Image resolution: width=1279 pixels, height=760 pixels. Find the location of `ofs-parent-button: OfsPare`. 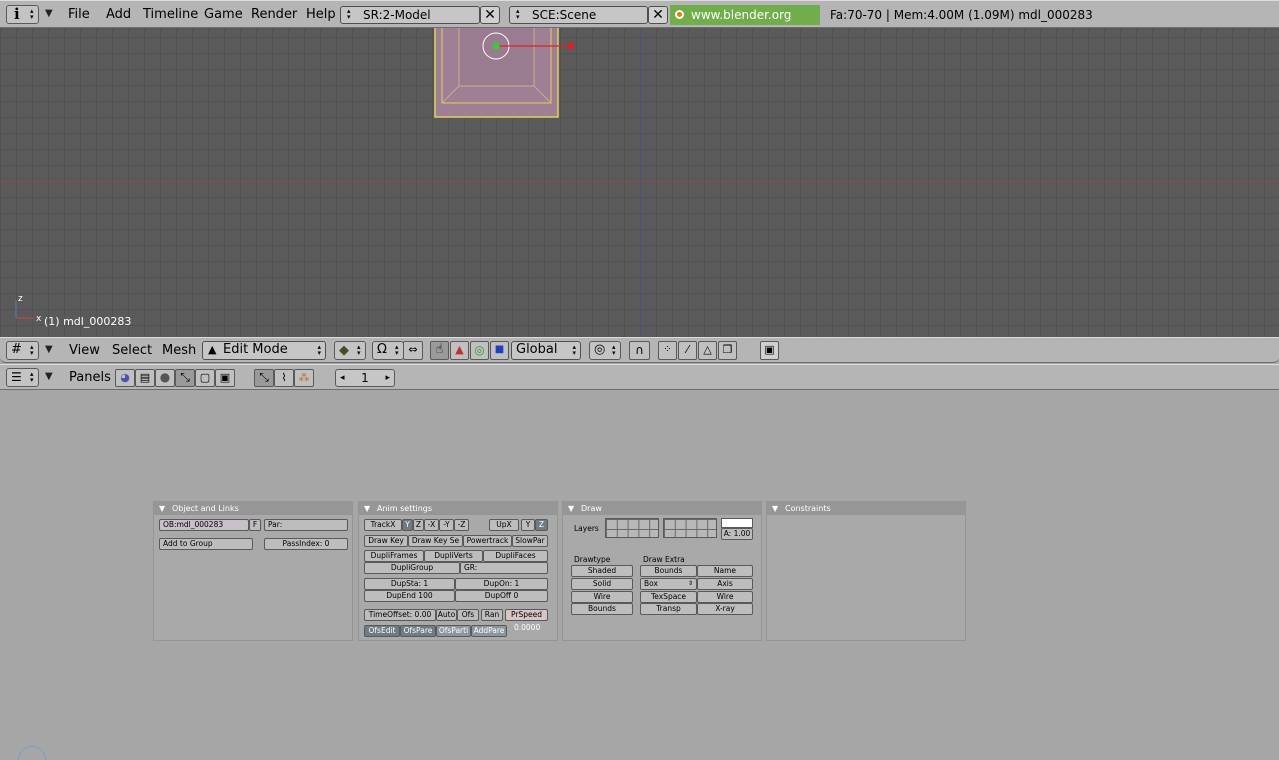

ofs-parent-button: OfsPare is located at coordinates (418, 631).